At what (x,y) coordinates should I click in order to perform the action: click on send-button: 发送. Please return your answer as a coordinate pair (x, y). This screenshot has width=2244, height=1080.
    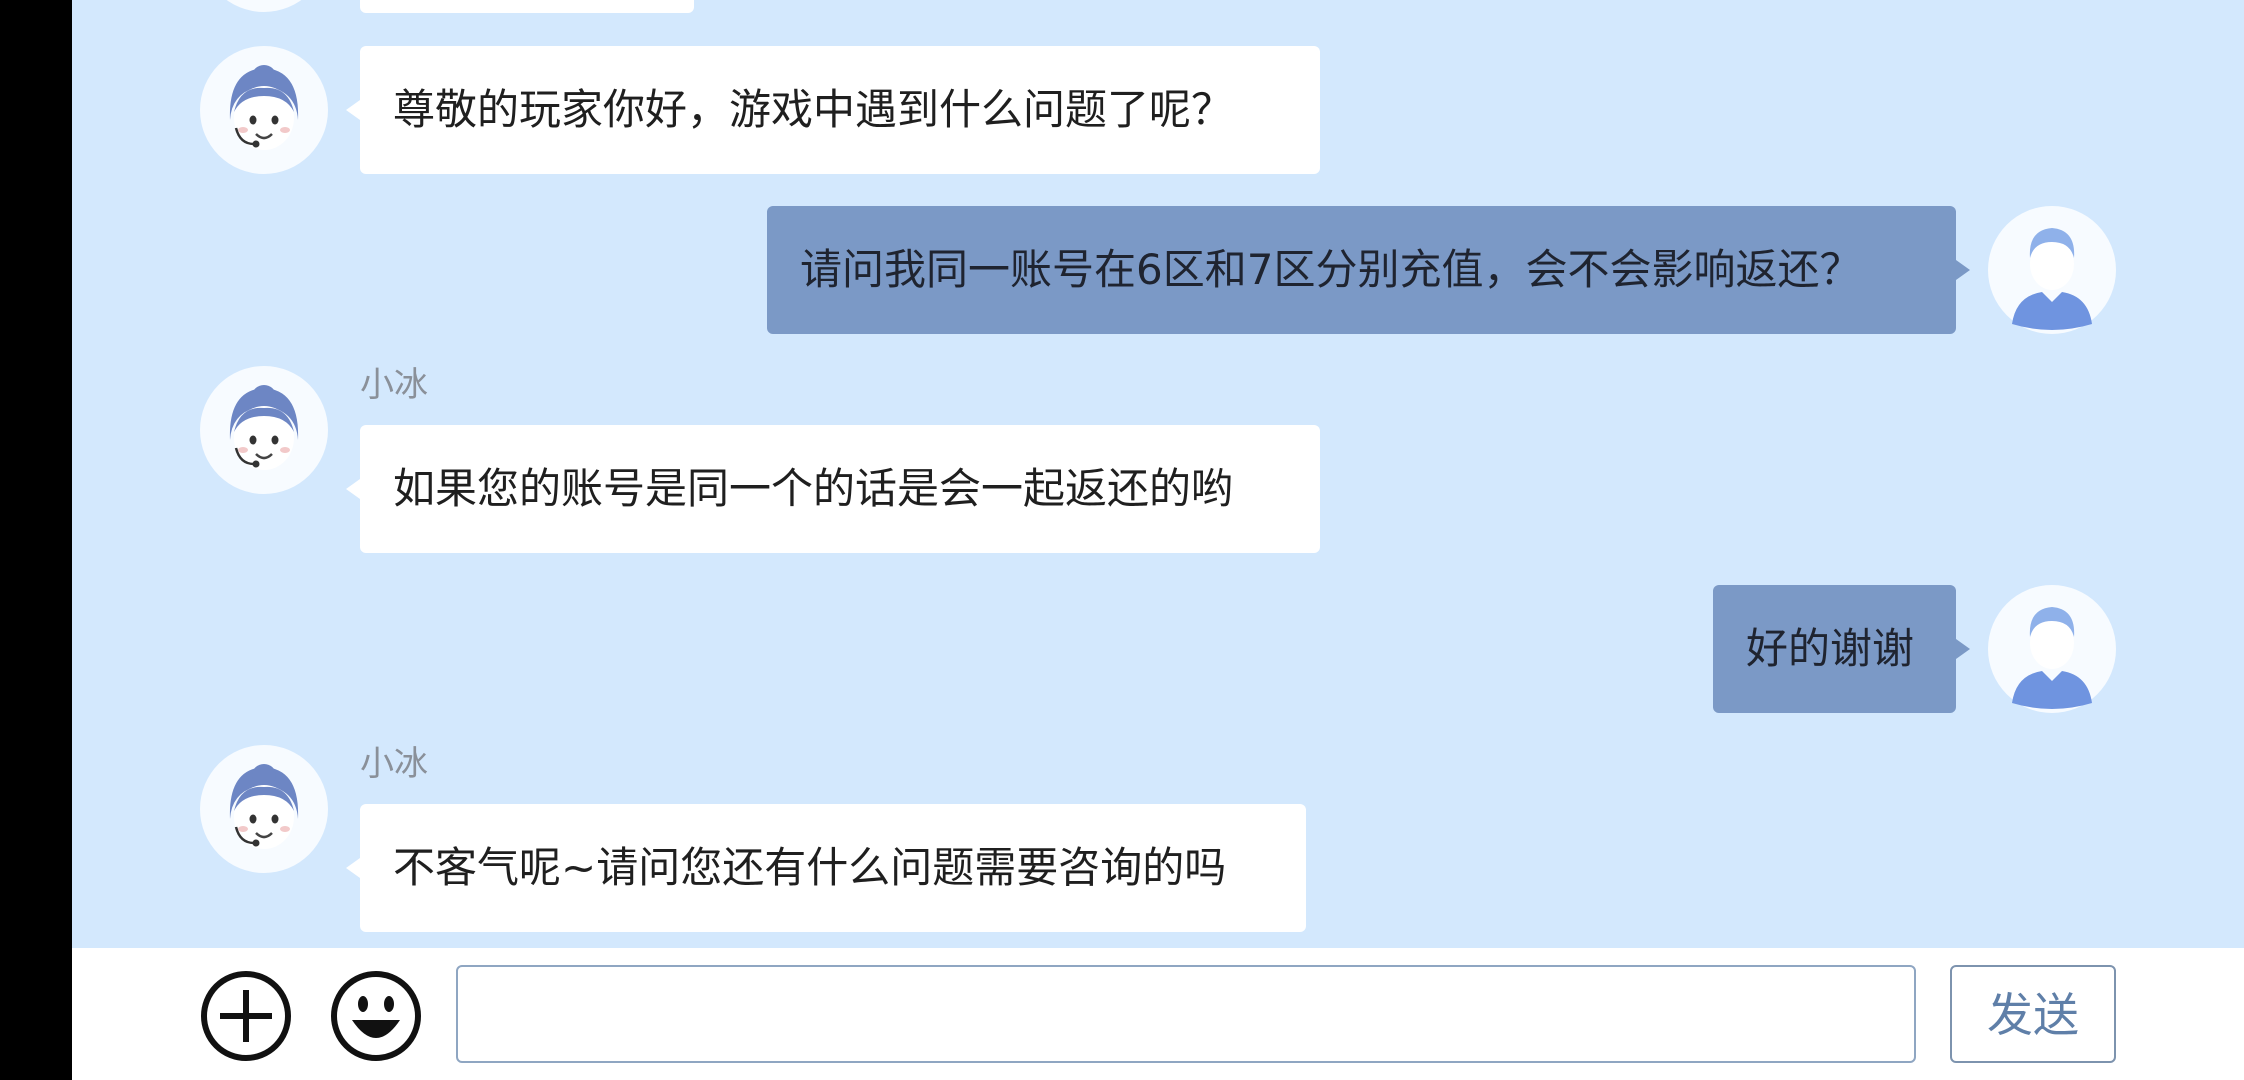
    Looking at the image, I should click on (2033, 1014).